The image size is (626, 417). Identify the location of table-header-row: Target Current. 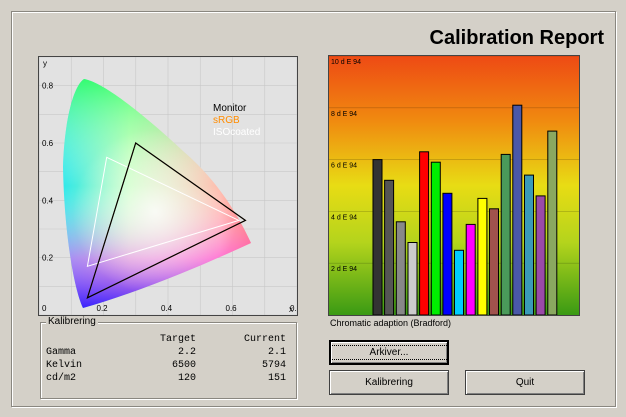
(166, 339).